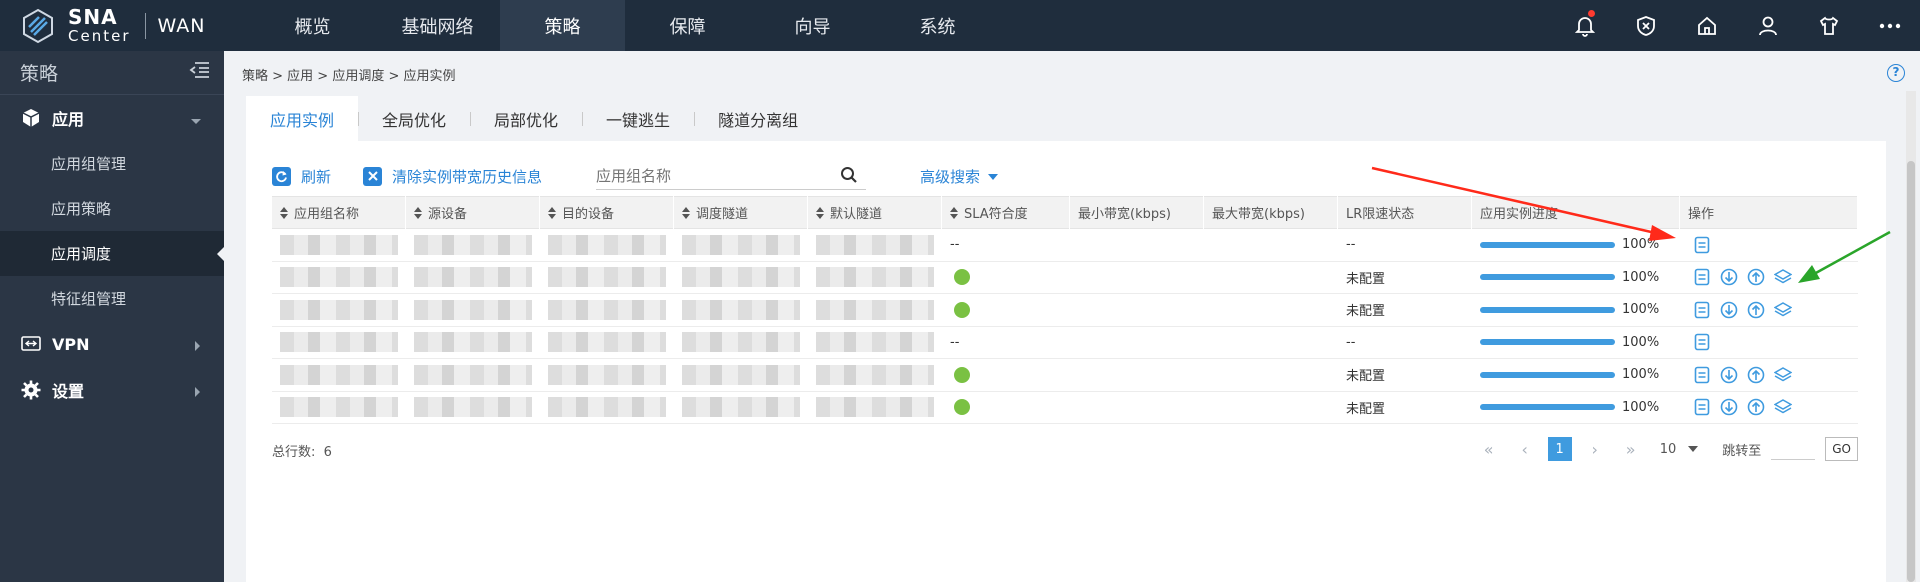 The height and width of the screenshot is (582, 1920). I want to click on tab-global-optimization: 全局优化, so click(414, 118).